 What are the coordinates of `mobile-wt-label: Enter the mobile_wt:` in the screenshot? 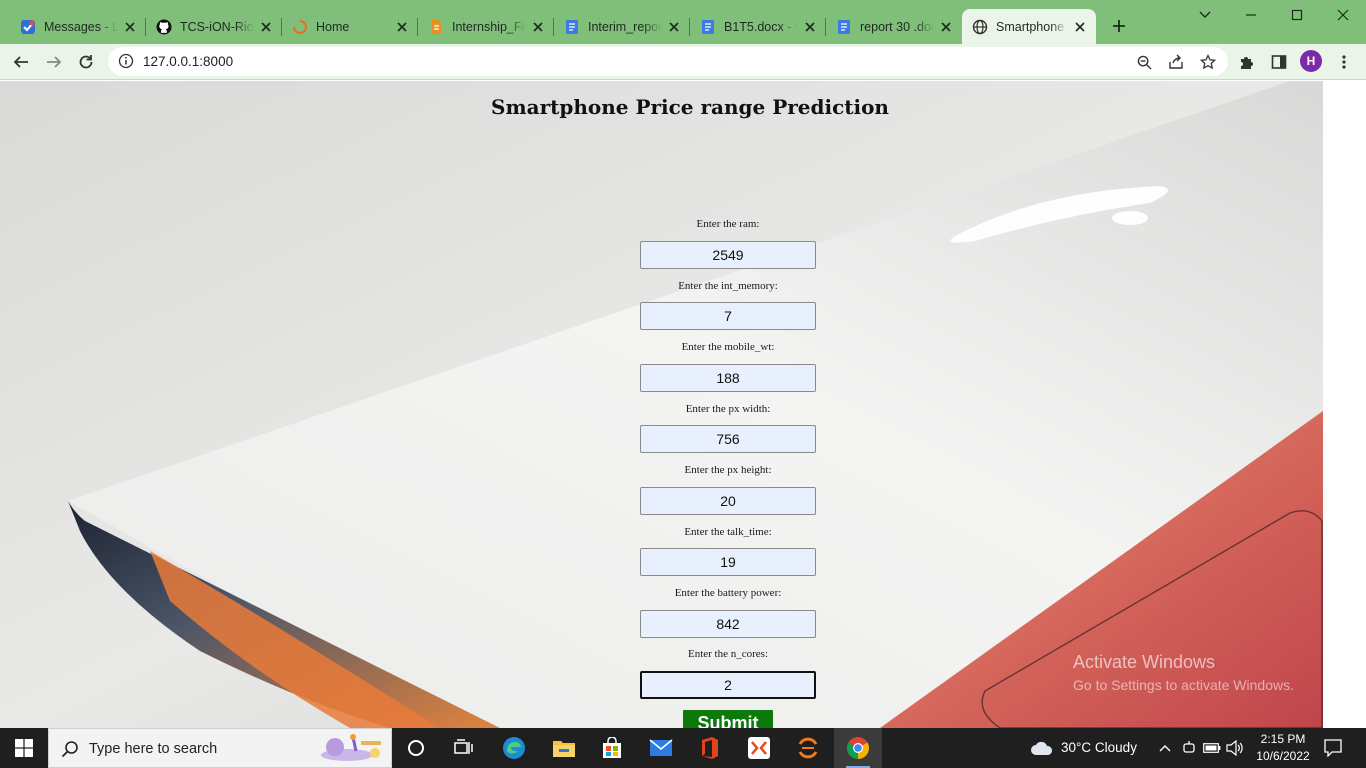 It's located at (728, 347).